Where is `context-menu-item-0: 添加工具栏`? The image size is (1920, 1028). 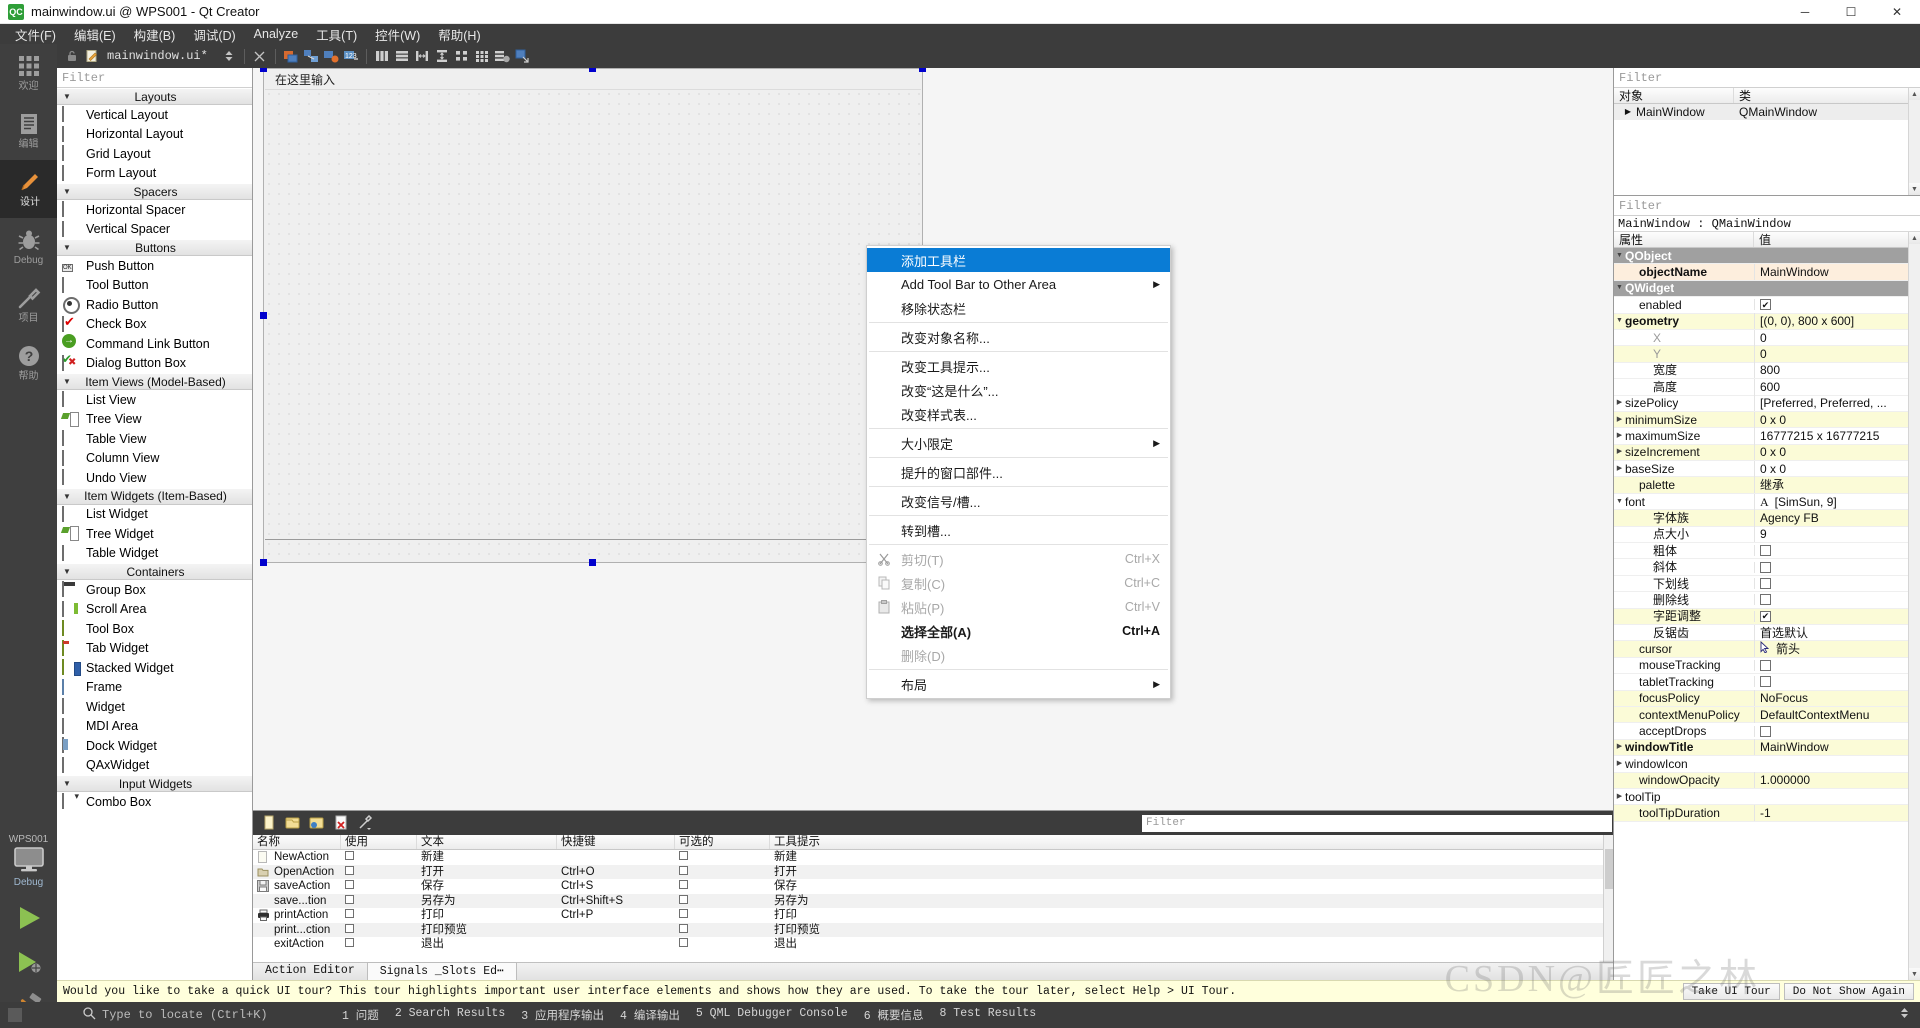
context-menu-item-0: 添加工具栏 is located at coordinates (1018, 260).